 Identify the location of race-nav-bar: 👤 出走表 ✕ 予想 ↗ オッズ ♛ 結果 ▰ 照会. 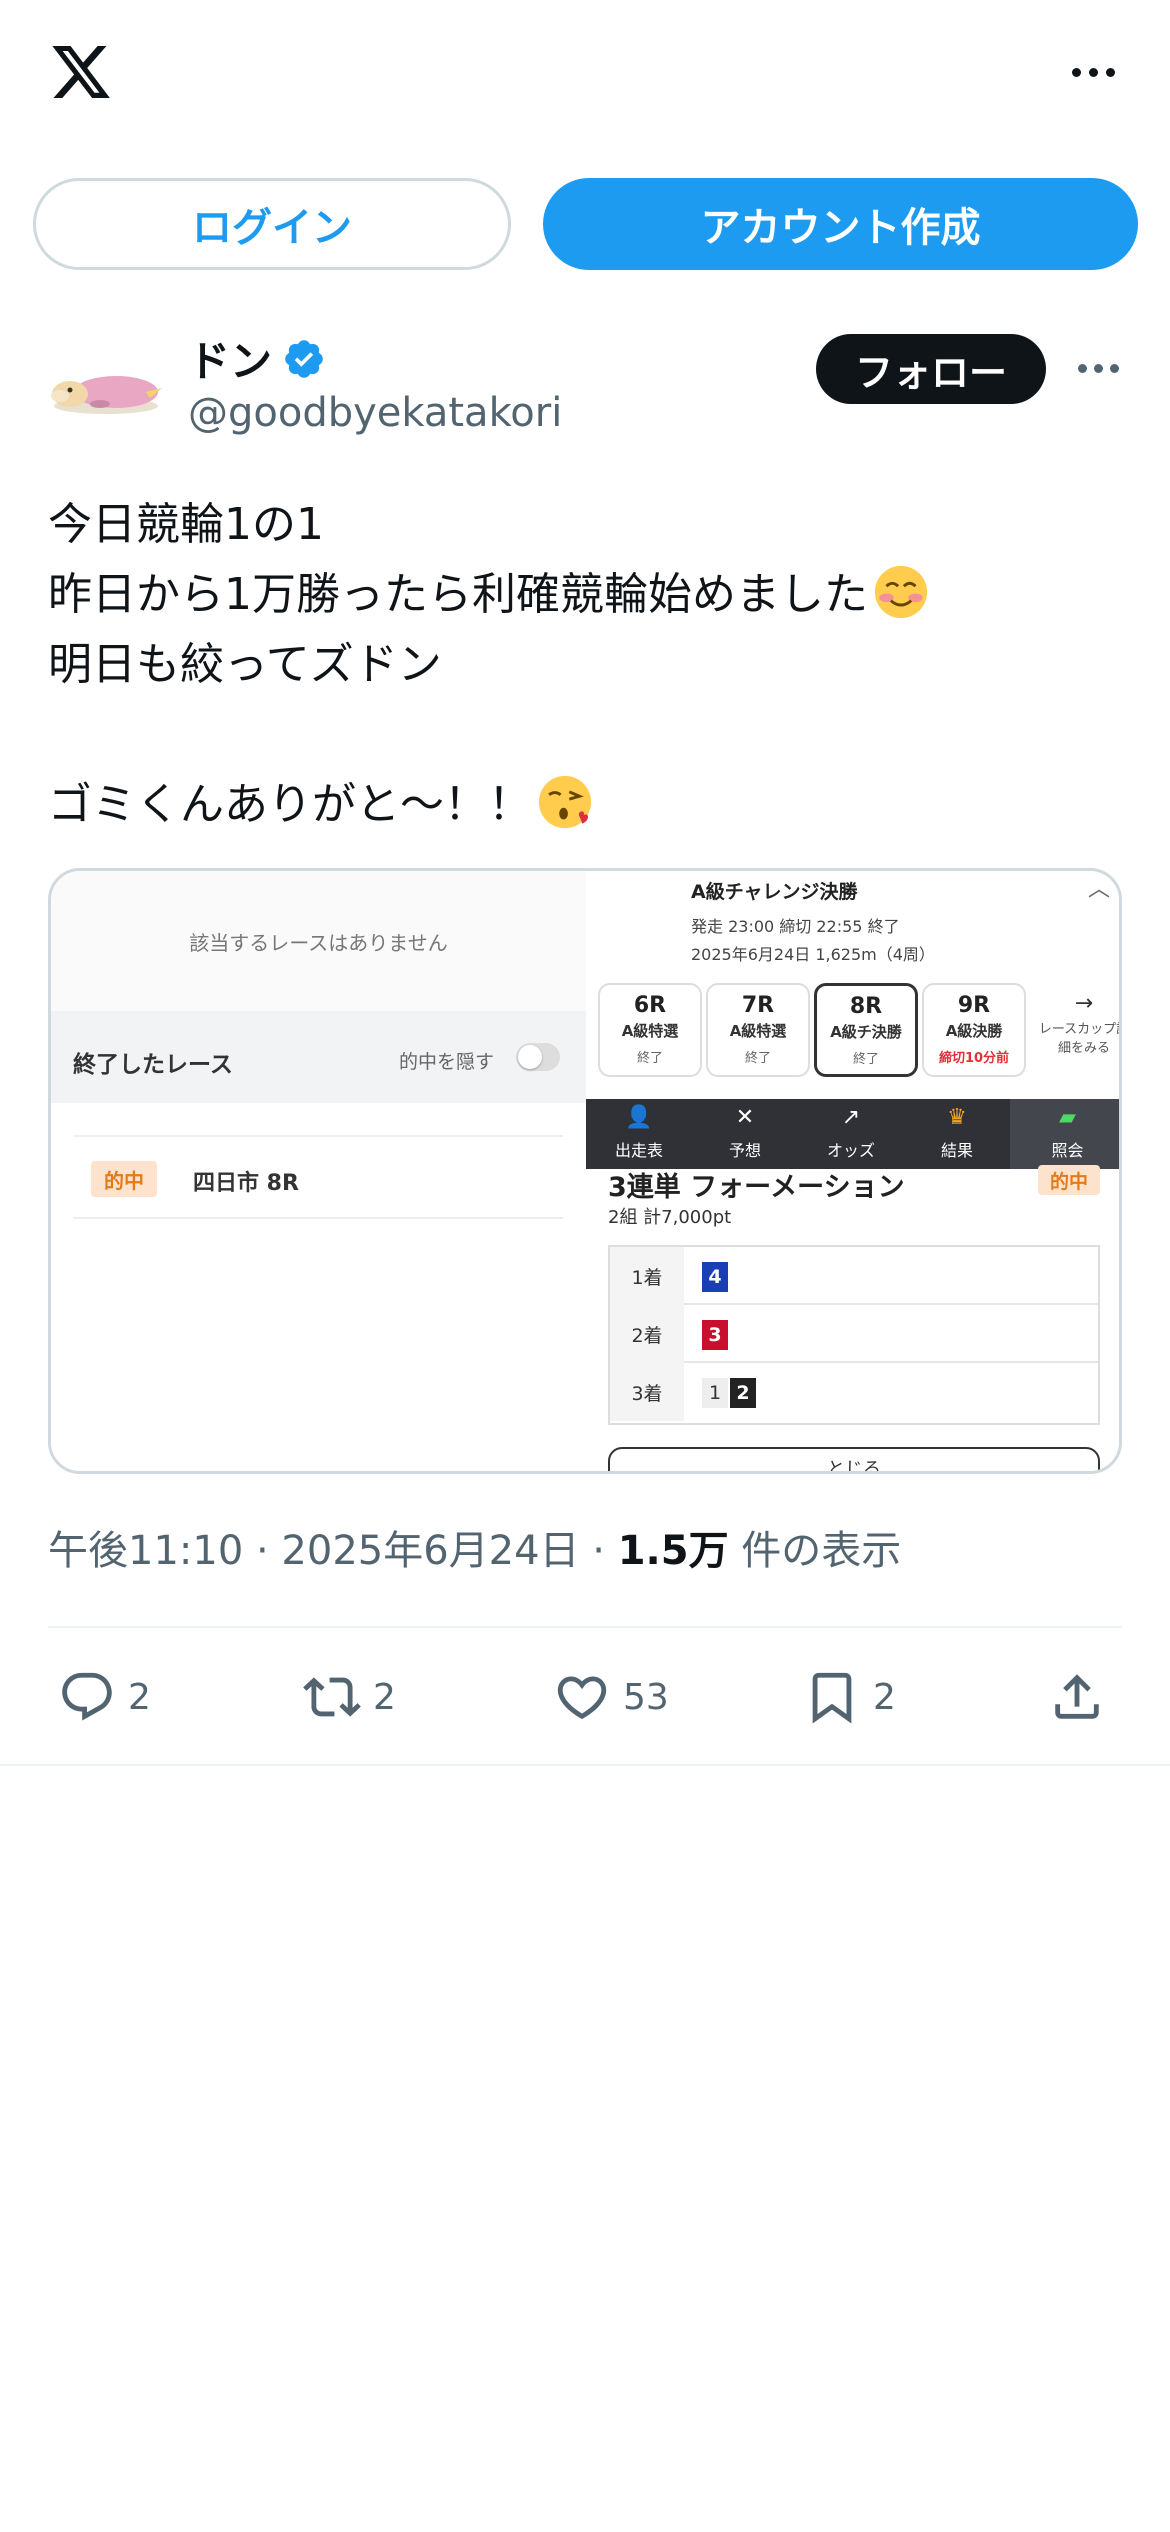
(852, 1134).